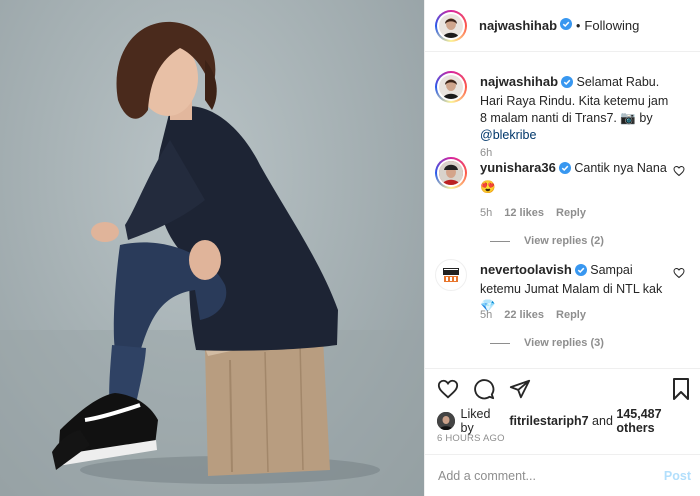 This screenshot has width=700, height=496. Describe the element at coordinates (526, 269) in the screenshot. I see `comment-username: nevertoolavish` at that location.